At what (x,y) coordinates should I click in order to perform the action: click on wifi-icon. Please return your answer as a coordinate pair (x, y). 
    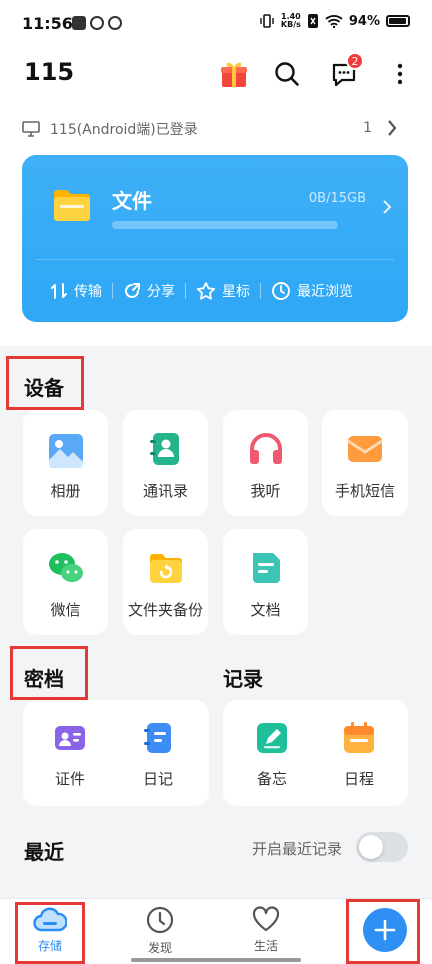
    Looking at the image, I should click on (334, 21).